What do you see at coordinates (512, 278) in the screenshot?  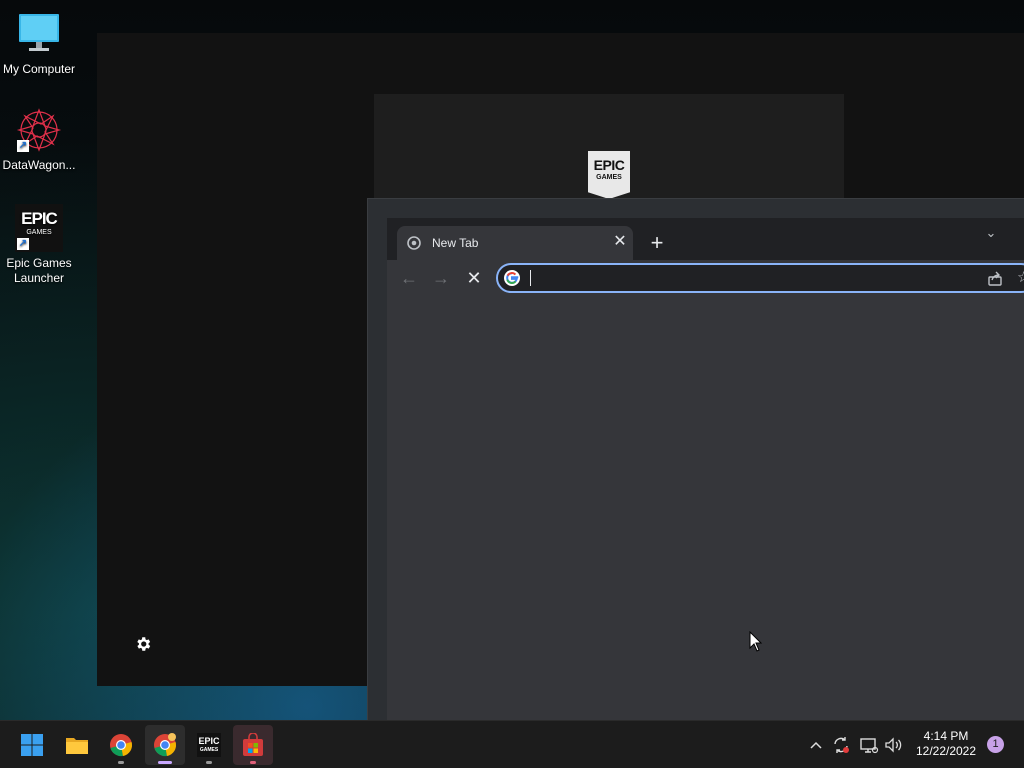 I see `google-g-icon` at bounding box center [512, 278].